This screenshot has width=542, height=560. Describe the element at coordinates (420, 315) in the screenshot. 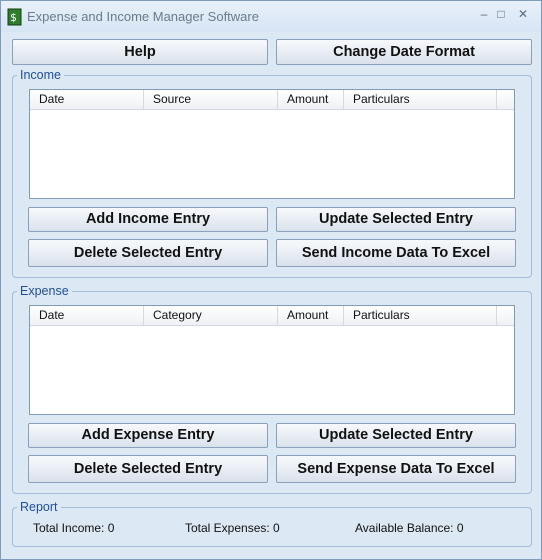

I see `expense-col-particulars: Particulars` at that location.